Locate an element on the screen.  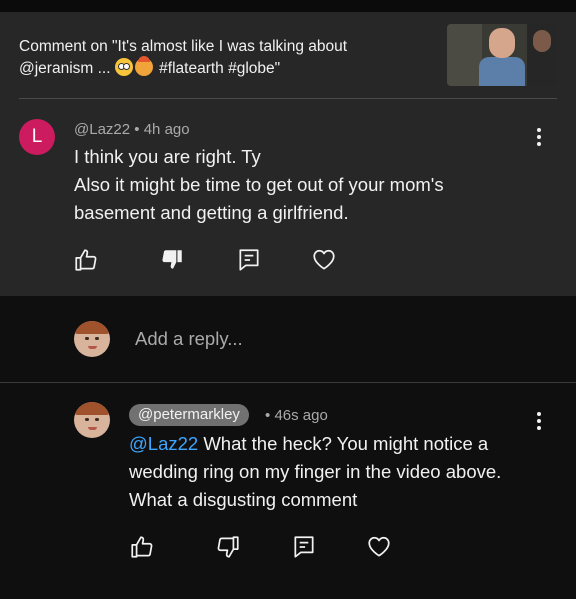
reply-line-3: What a disgusting comment is located at coordinates (243, 499).